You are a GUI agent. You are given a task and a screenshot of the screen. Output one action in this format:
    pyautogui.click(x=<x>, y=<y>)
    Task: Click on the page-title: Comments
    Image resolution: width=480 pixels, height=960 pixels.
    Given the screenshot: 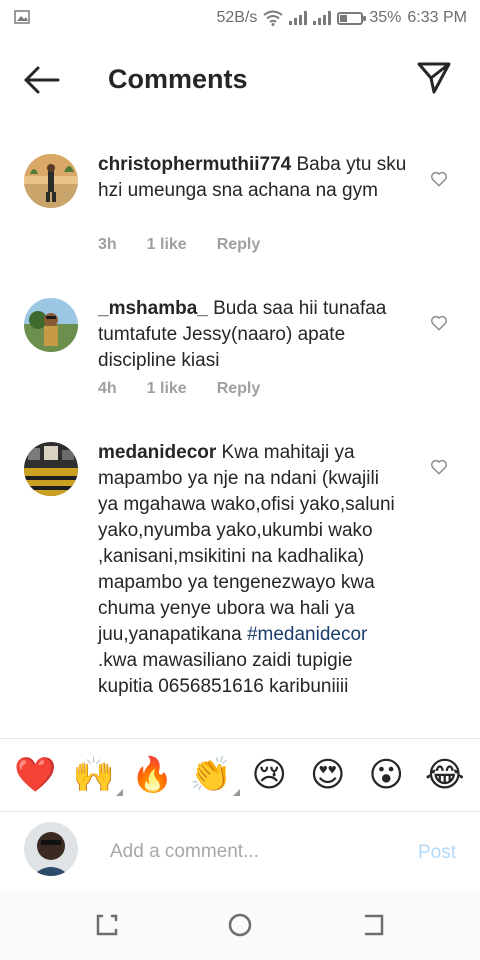 What is the action you would take?
    pyautogui.click(x=178, y=79)
    